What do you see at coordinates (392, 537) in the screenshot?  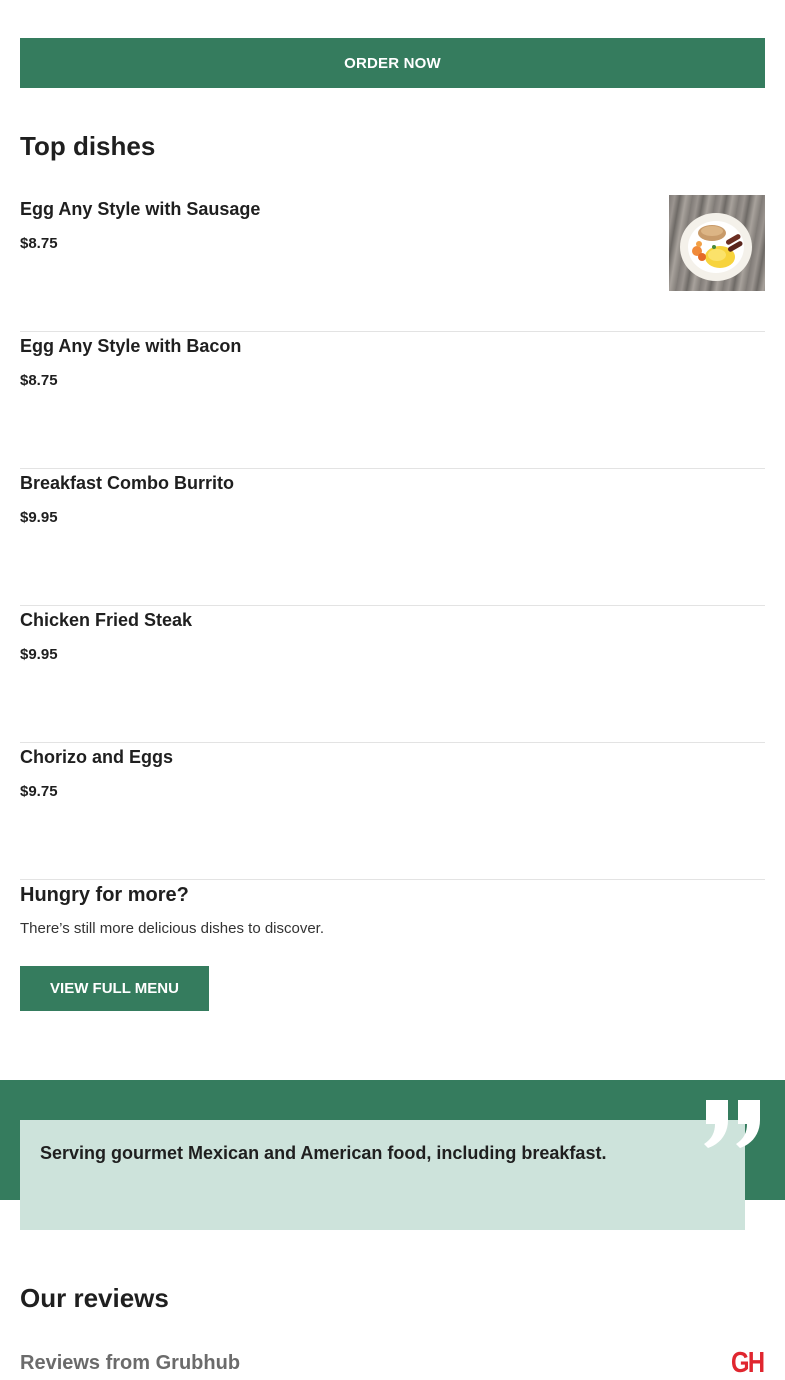 I see `dish-item: Breakfast Combo Burrito $9.95` at bounding box center [392, 537].